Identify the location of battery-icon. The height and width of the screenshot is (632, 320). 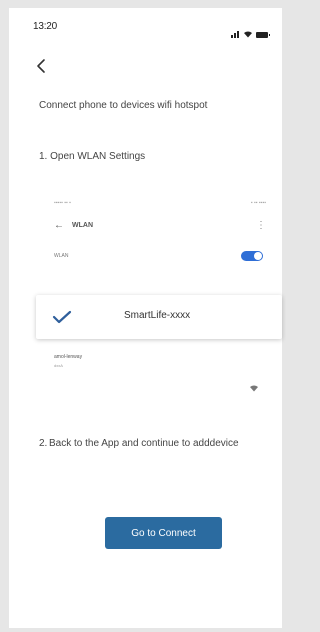
(263, 35).